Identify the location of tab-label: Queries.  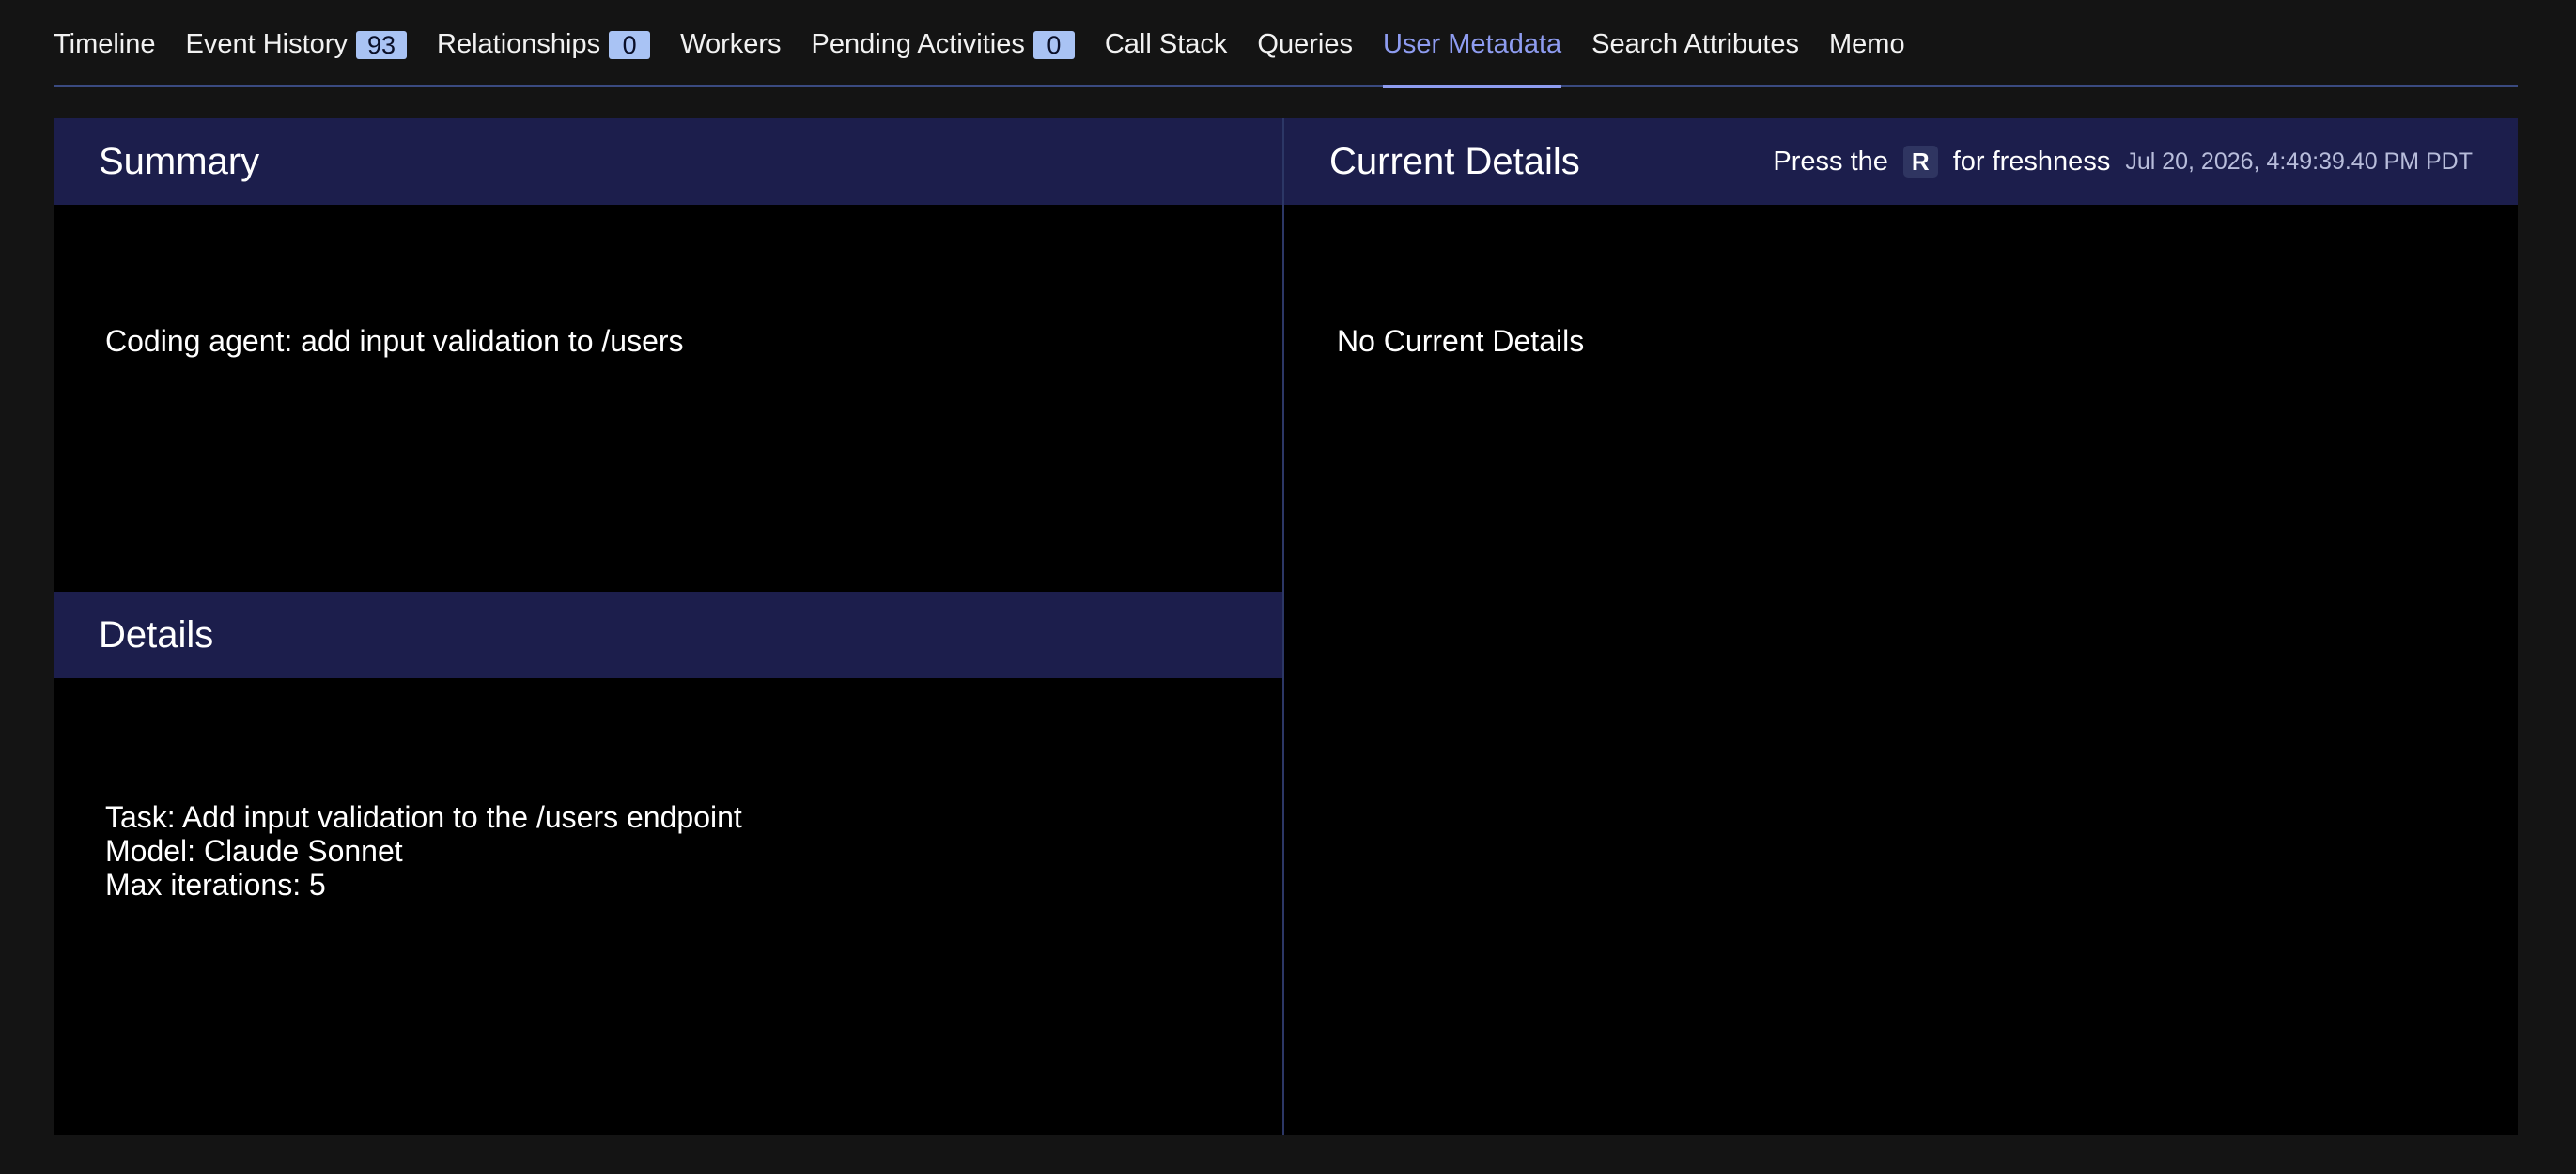
(1305, 44).